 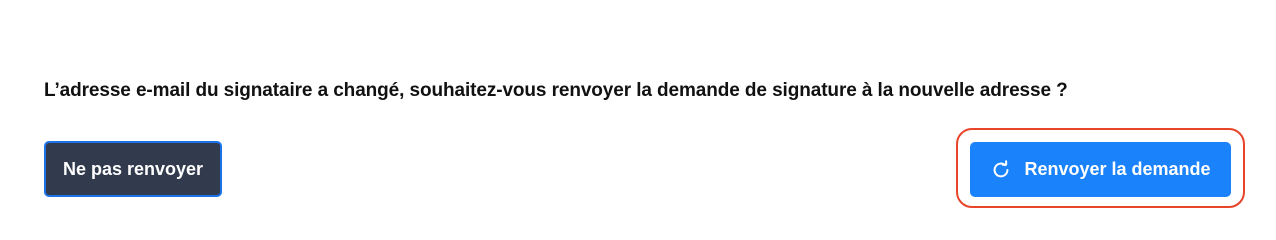 I want to click on resend-request-button: Renvoyer la demande, so click(x=1100, y=169).